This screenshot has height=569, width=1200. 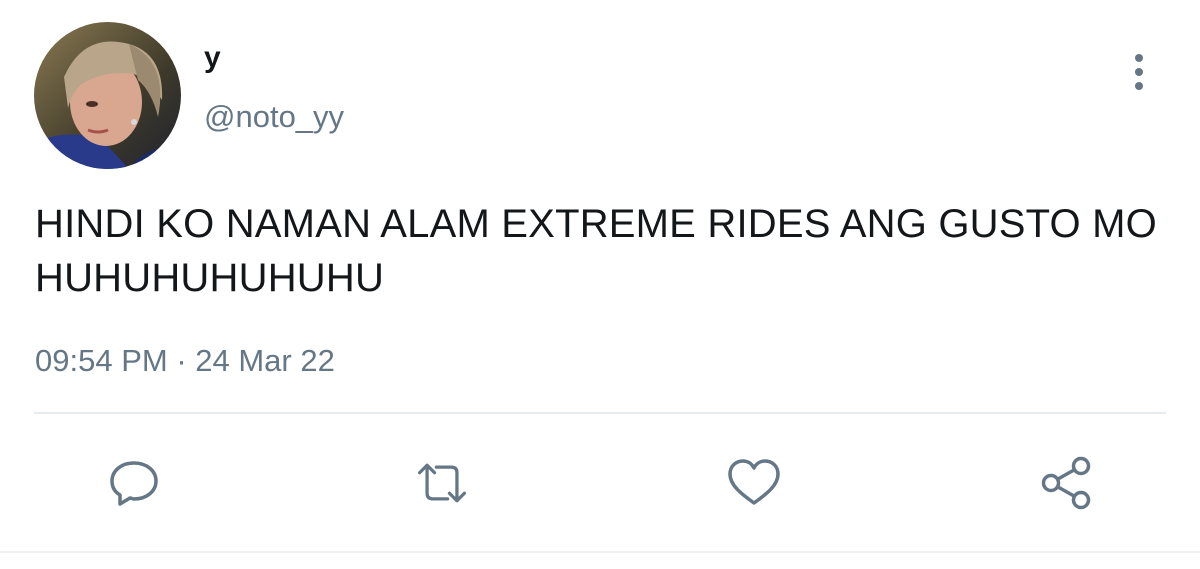 I want to click on retweet-button, so click(x=442, y=483).